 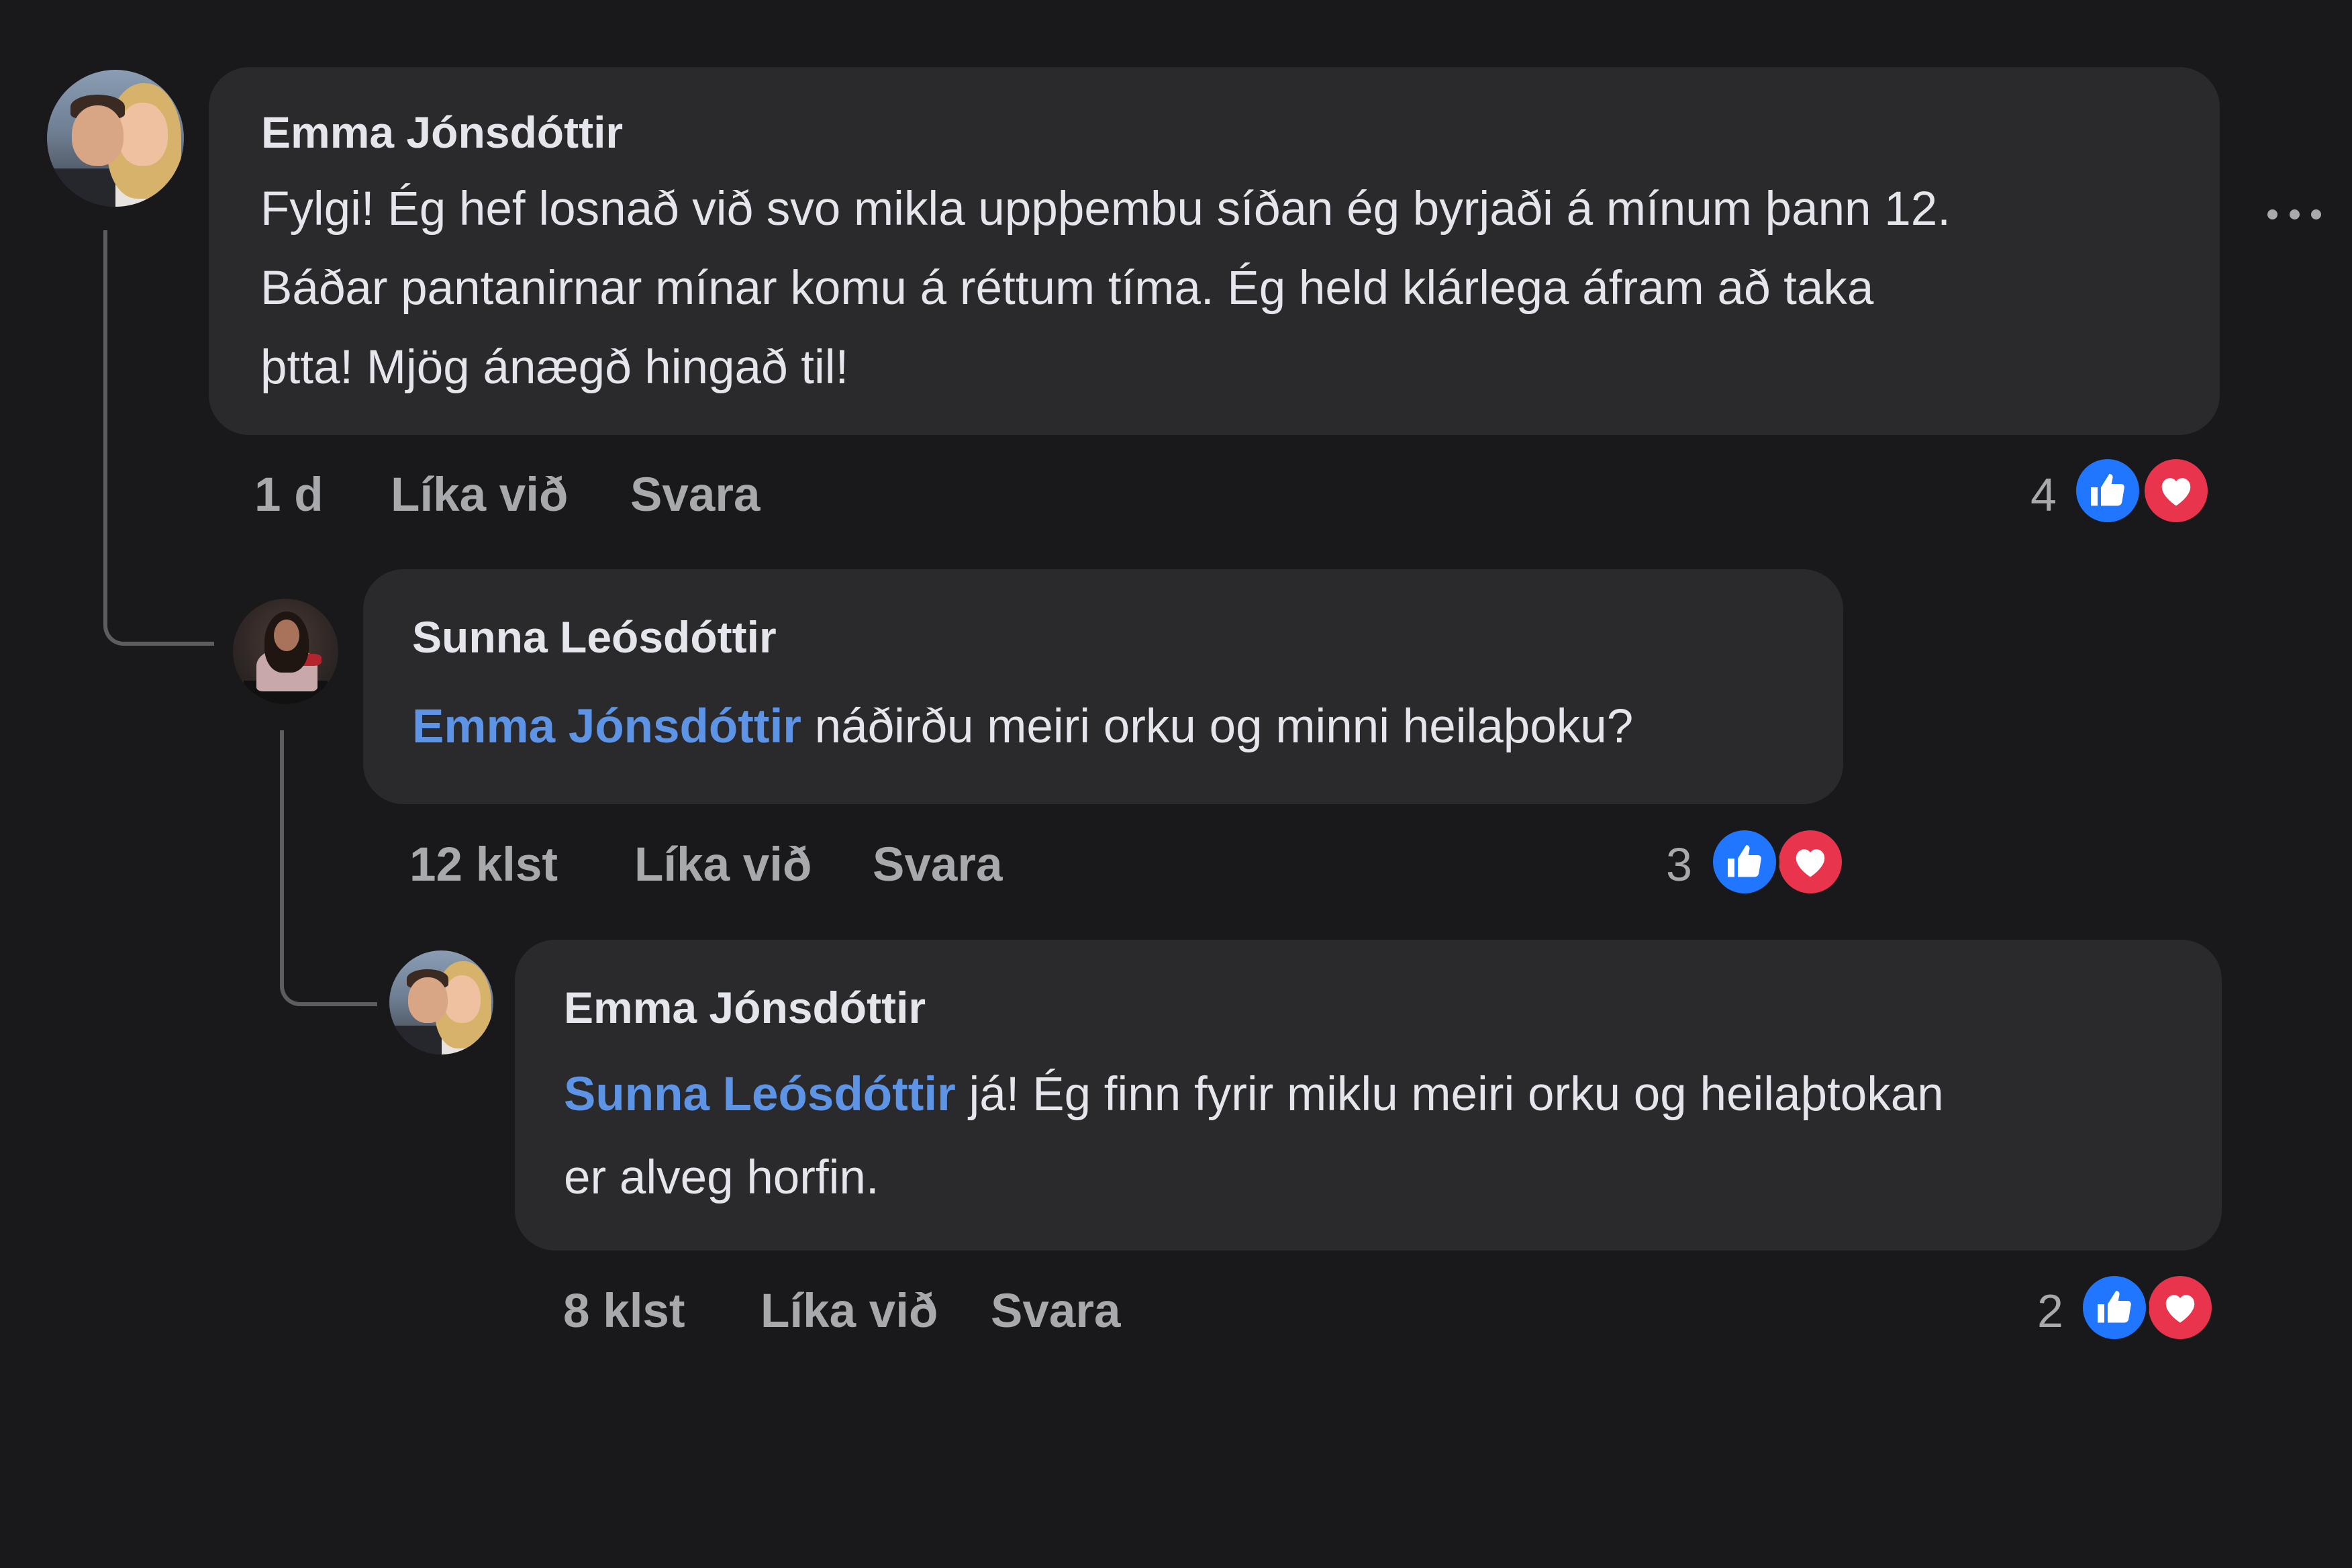 What do you see at coordinates (289, 495) in the screenshot?
I see `comment-timestamp: 1 d` at bounding box center [289, 495].